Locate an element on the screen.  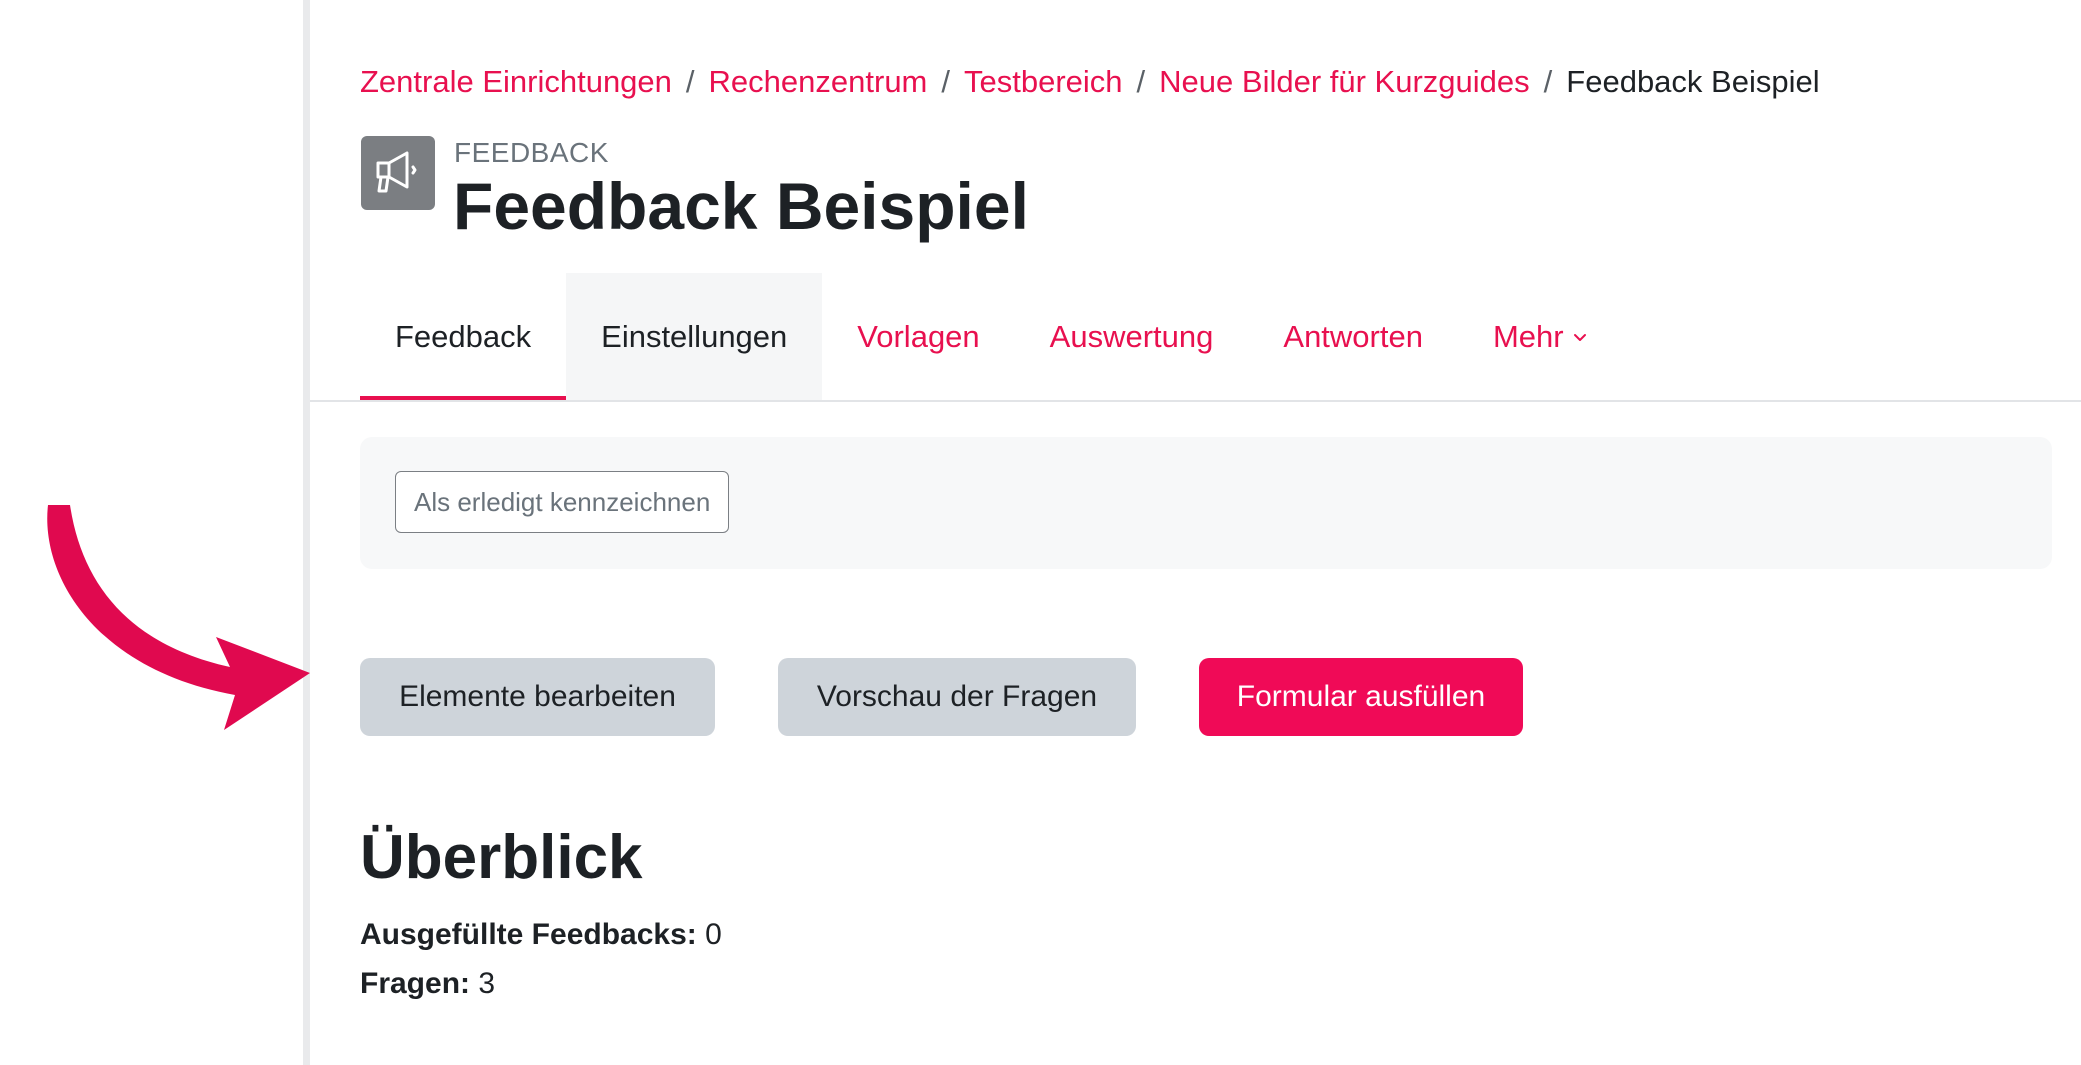
tab-vorlagen: Vorlagen is located at coordinates (918, 337).